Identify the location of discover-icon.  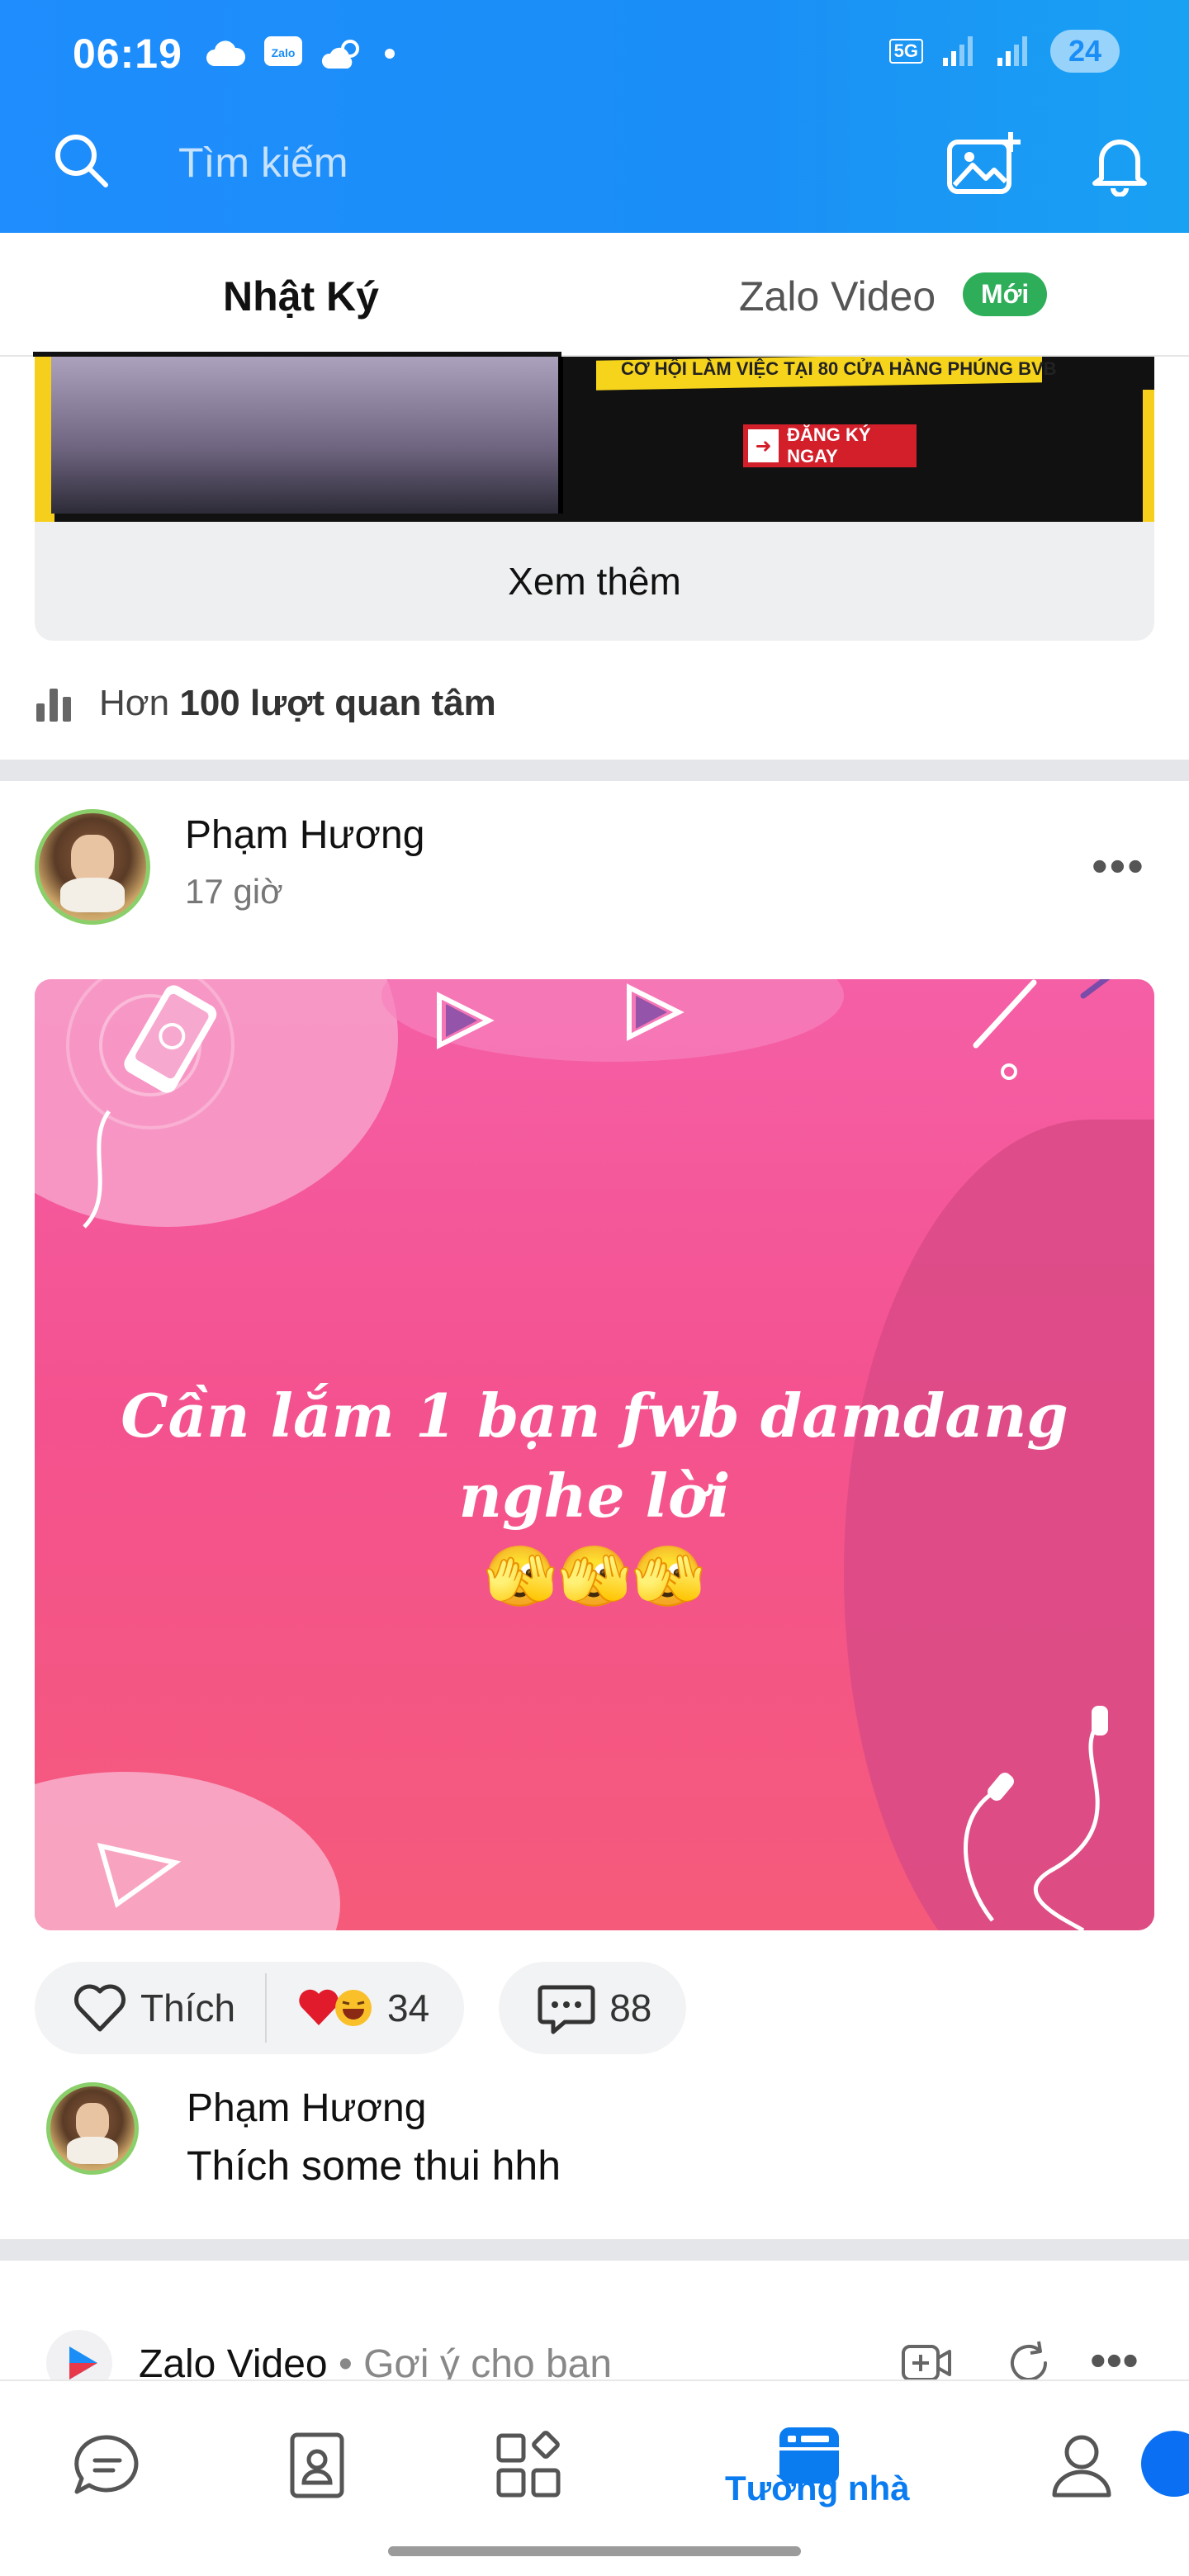
(528, 2464).